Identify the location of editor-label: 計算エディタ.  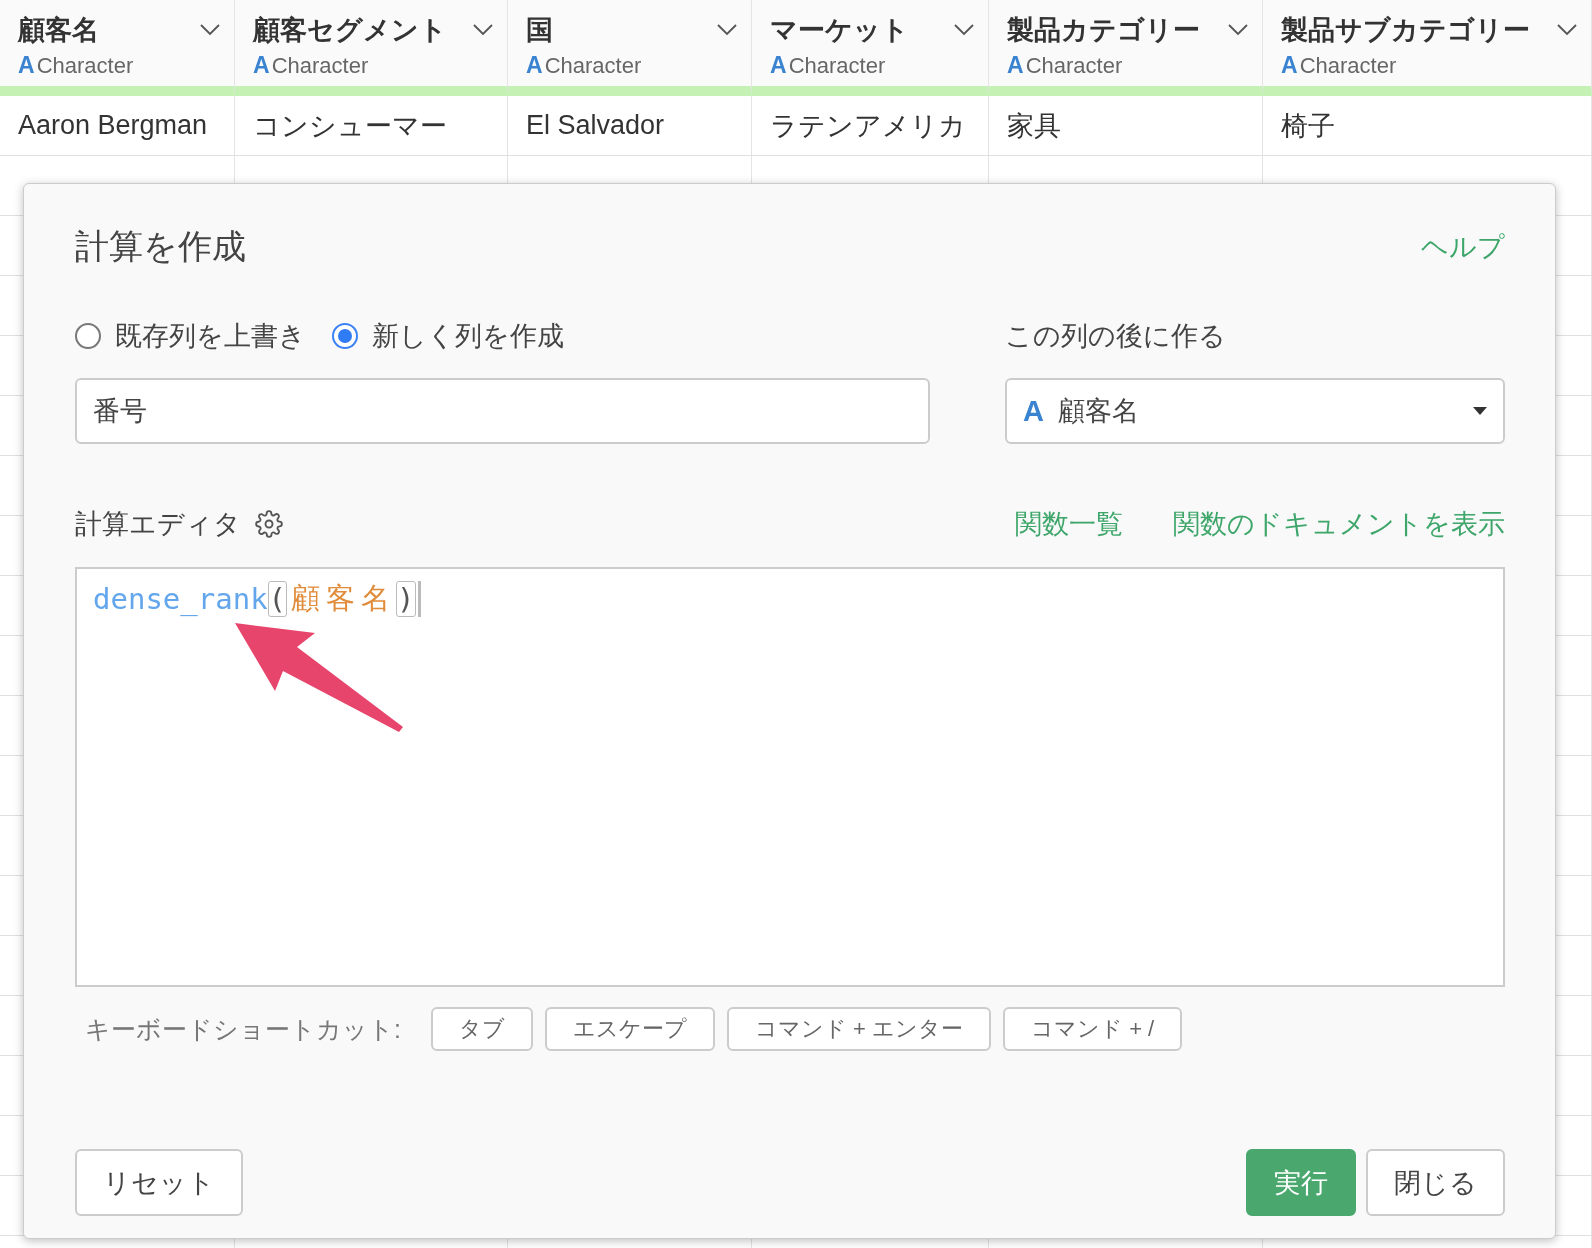
(158, 524).